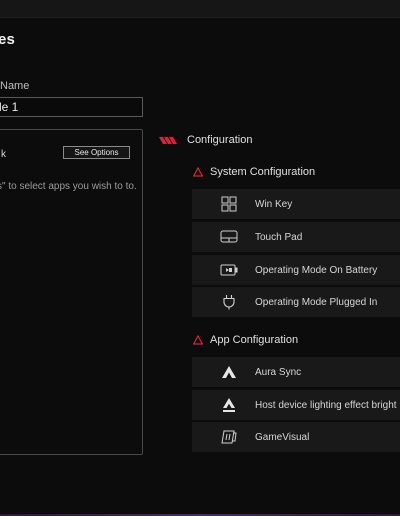 This screenshot has height=516, width=400. Describe the element at coordinates (263, 172) in the screenshot. I see `system-configuration-title: System Configuration` at that location.